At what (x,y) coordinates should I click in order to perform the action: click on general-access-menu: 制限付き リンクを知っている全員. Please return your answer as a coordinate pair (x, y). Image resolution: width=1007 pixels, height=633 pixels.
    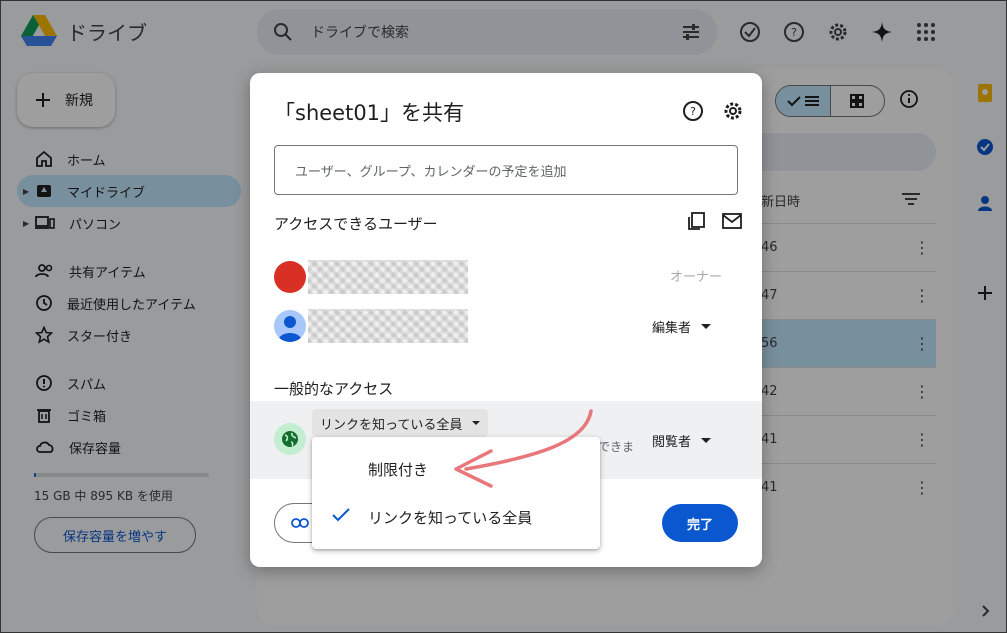
    Looking at the image, I should click on (456, 493).